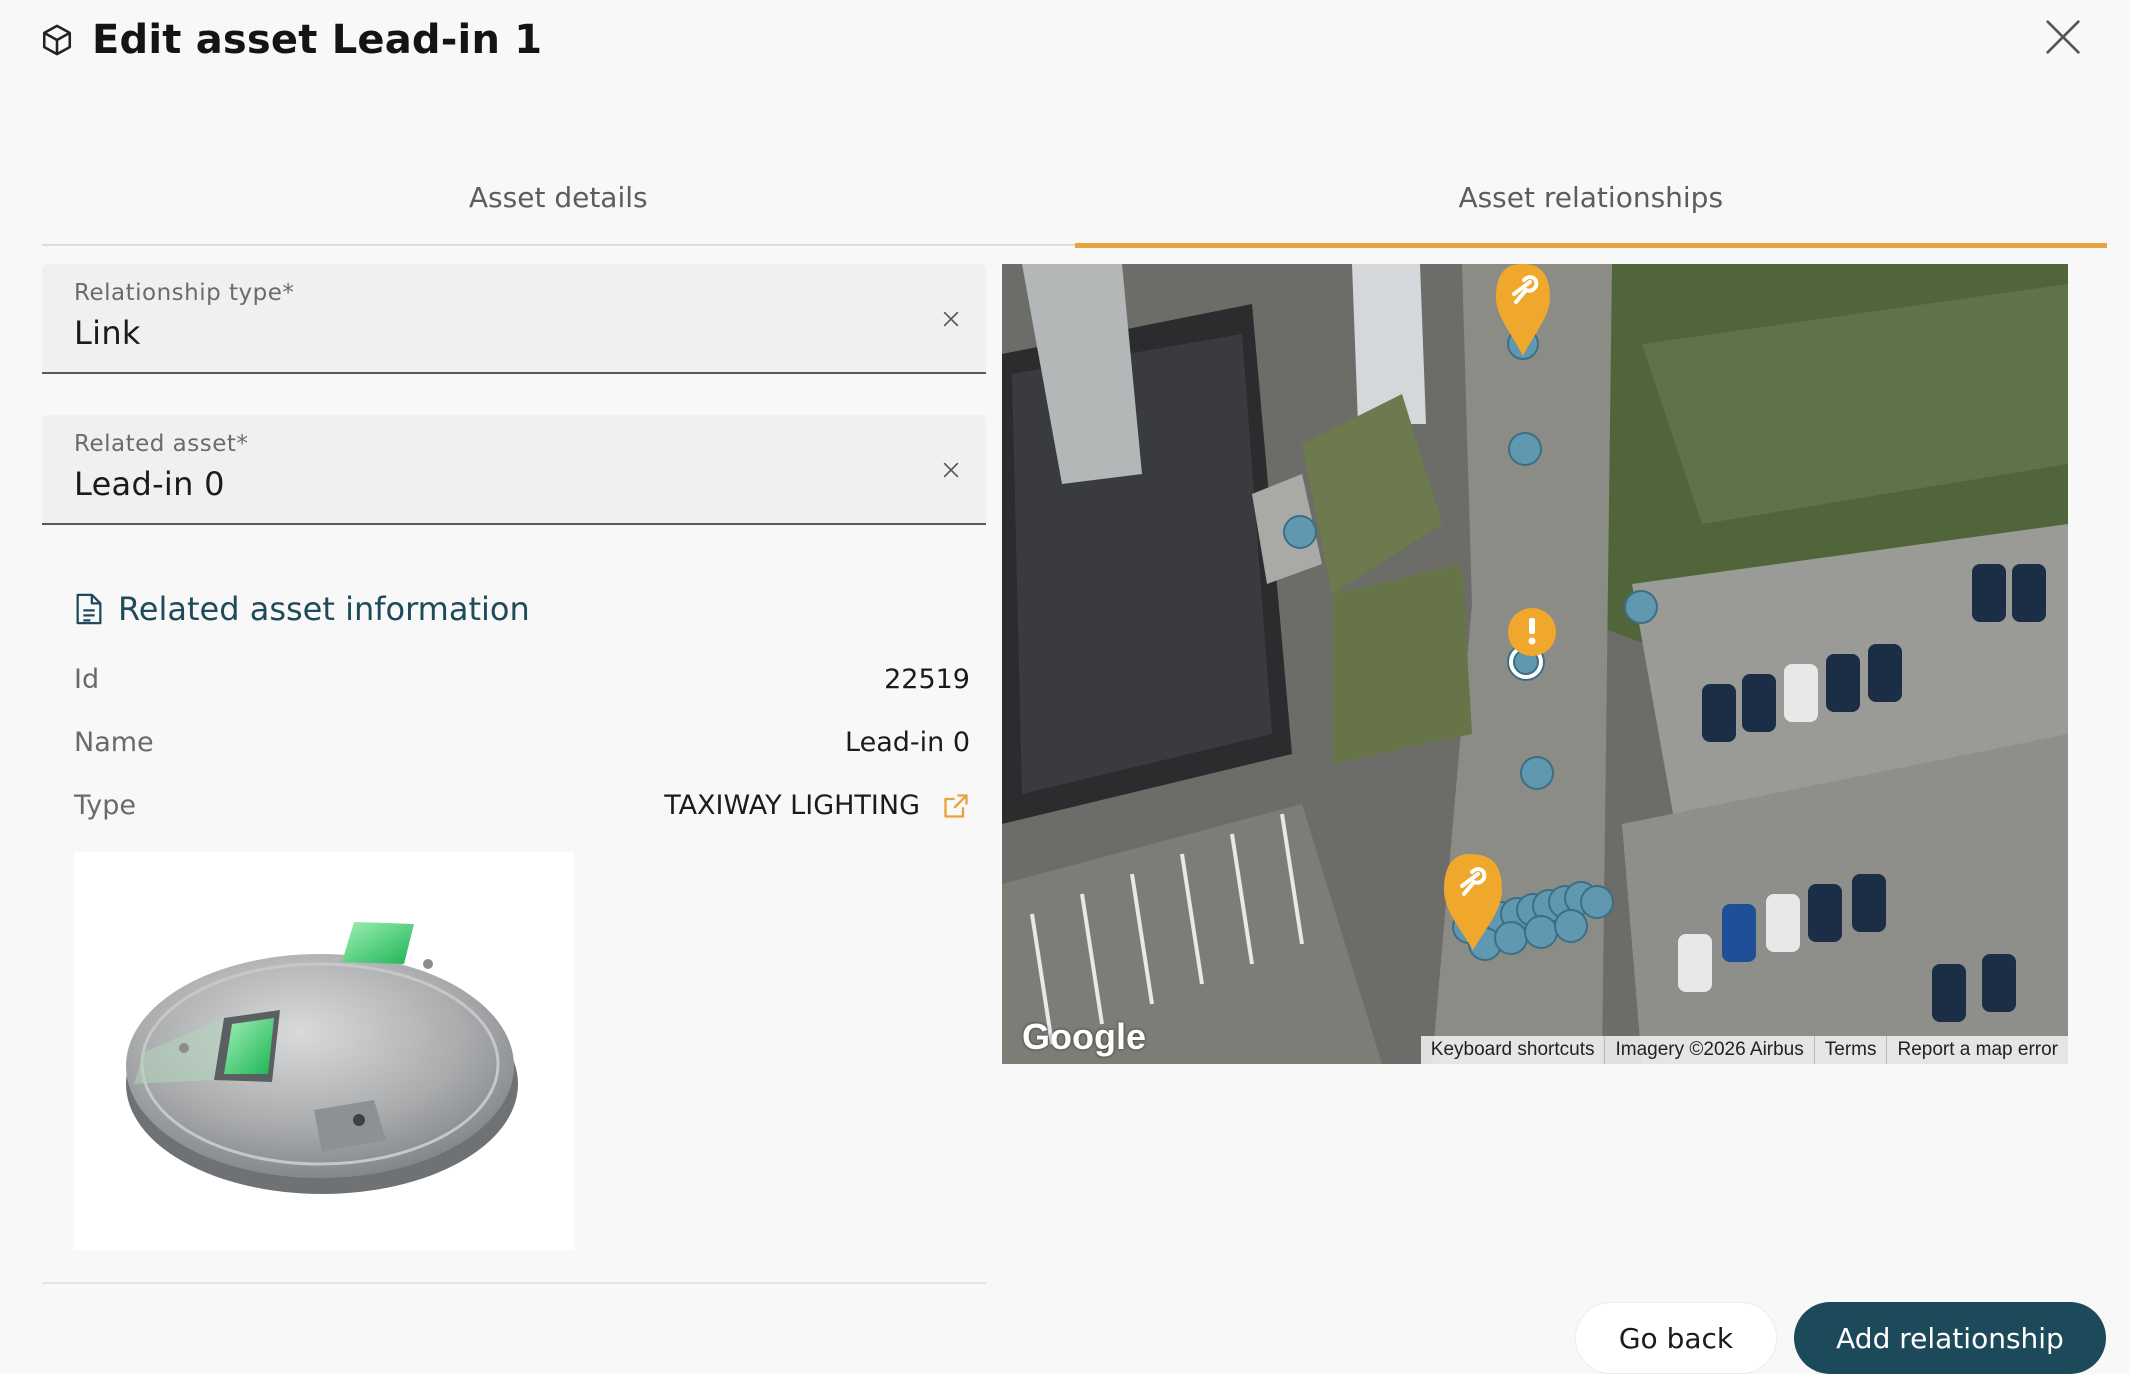 The height and width of the screenshot is (1374, 2130). Describe the element at coordinates (1850, 1050) in the screenshot. I see `terms-link: Terms` at that location.